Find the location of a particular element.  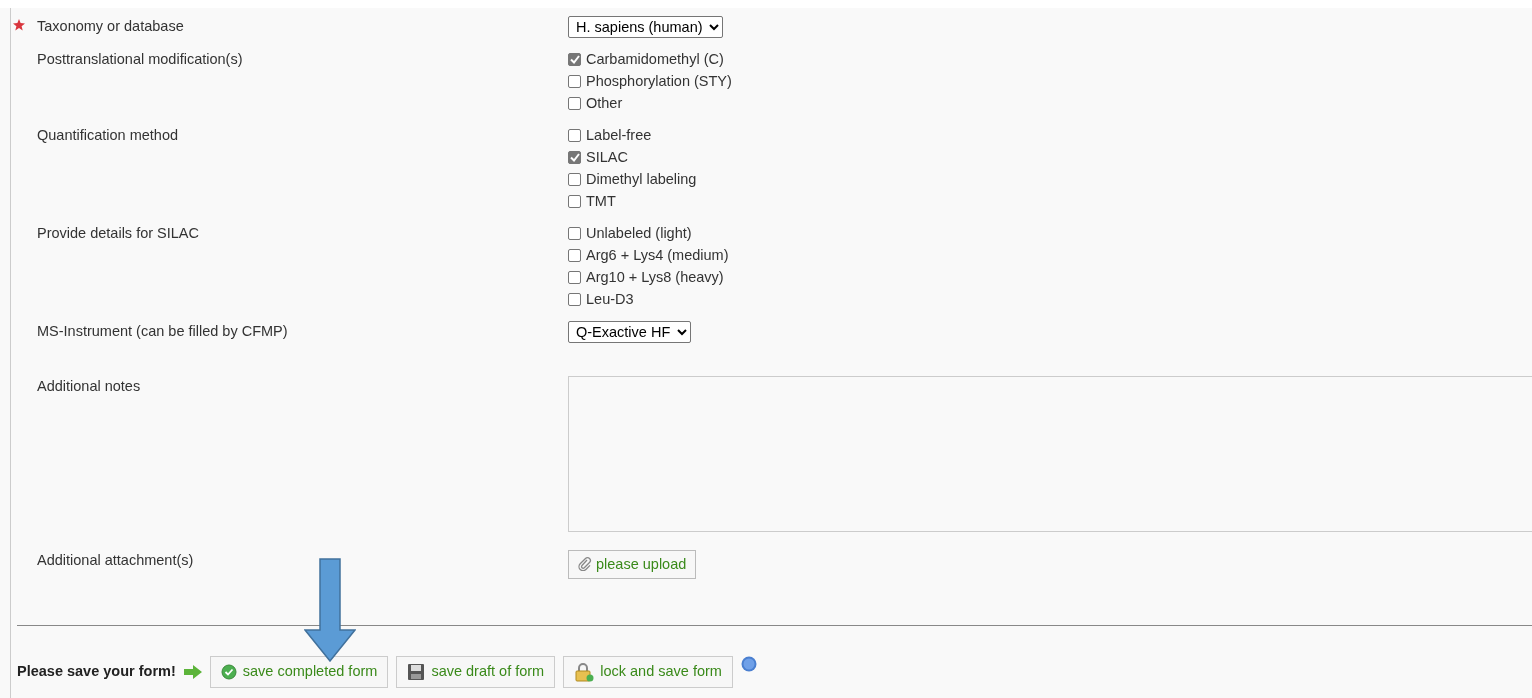

save-button: lock and save form is located at coordinates (648, 672).